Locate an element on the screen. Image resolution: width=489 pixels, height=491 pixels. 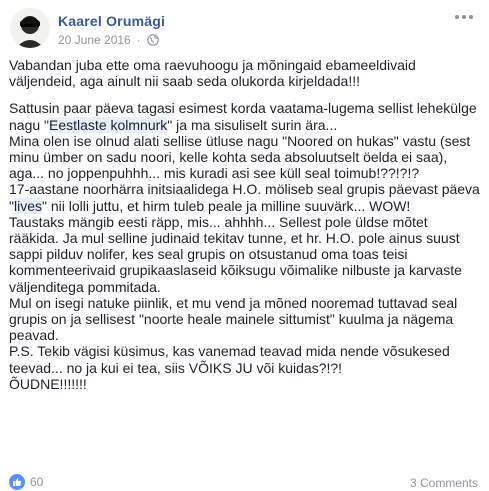
reaction-count: 60 is located at coordinates (37, 482).